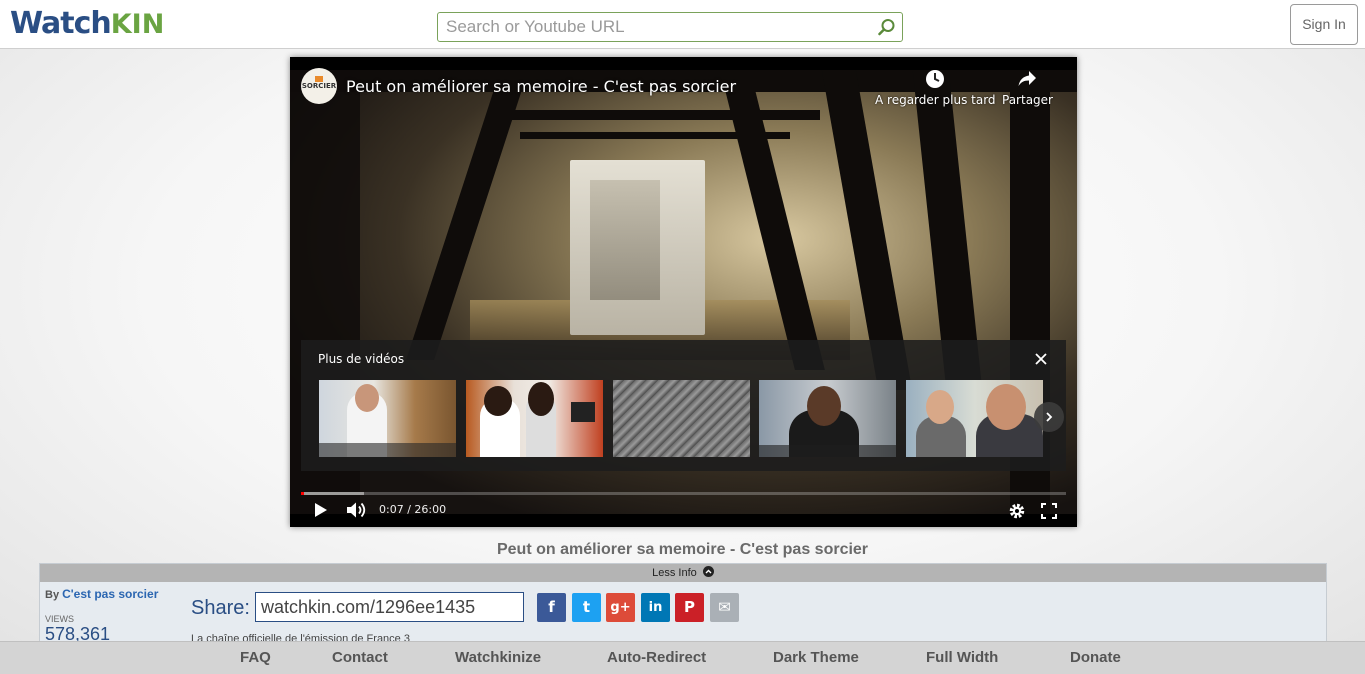 Image resolution: width=1365 pixels, height=674 pixels. What do you see at coordinates (708, 571) in the screenshot?
I see `chevron-up-circle-icon` at bounding box center [708, 571].